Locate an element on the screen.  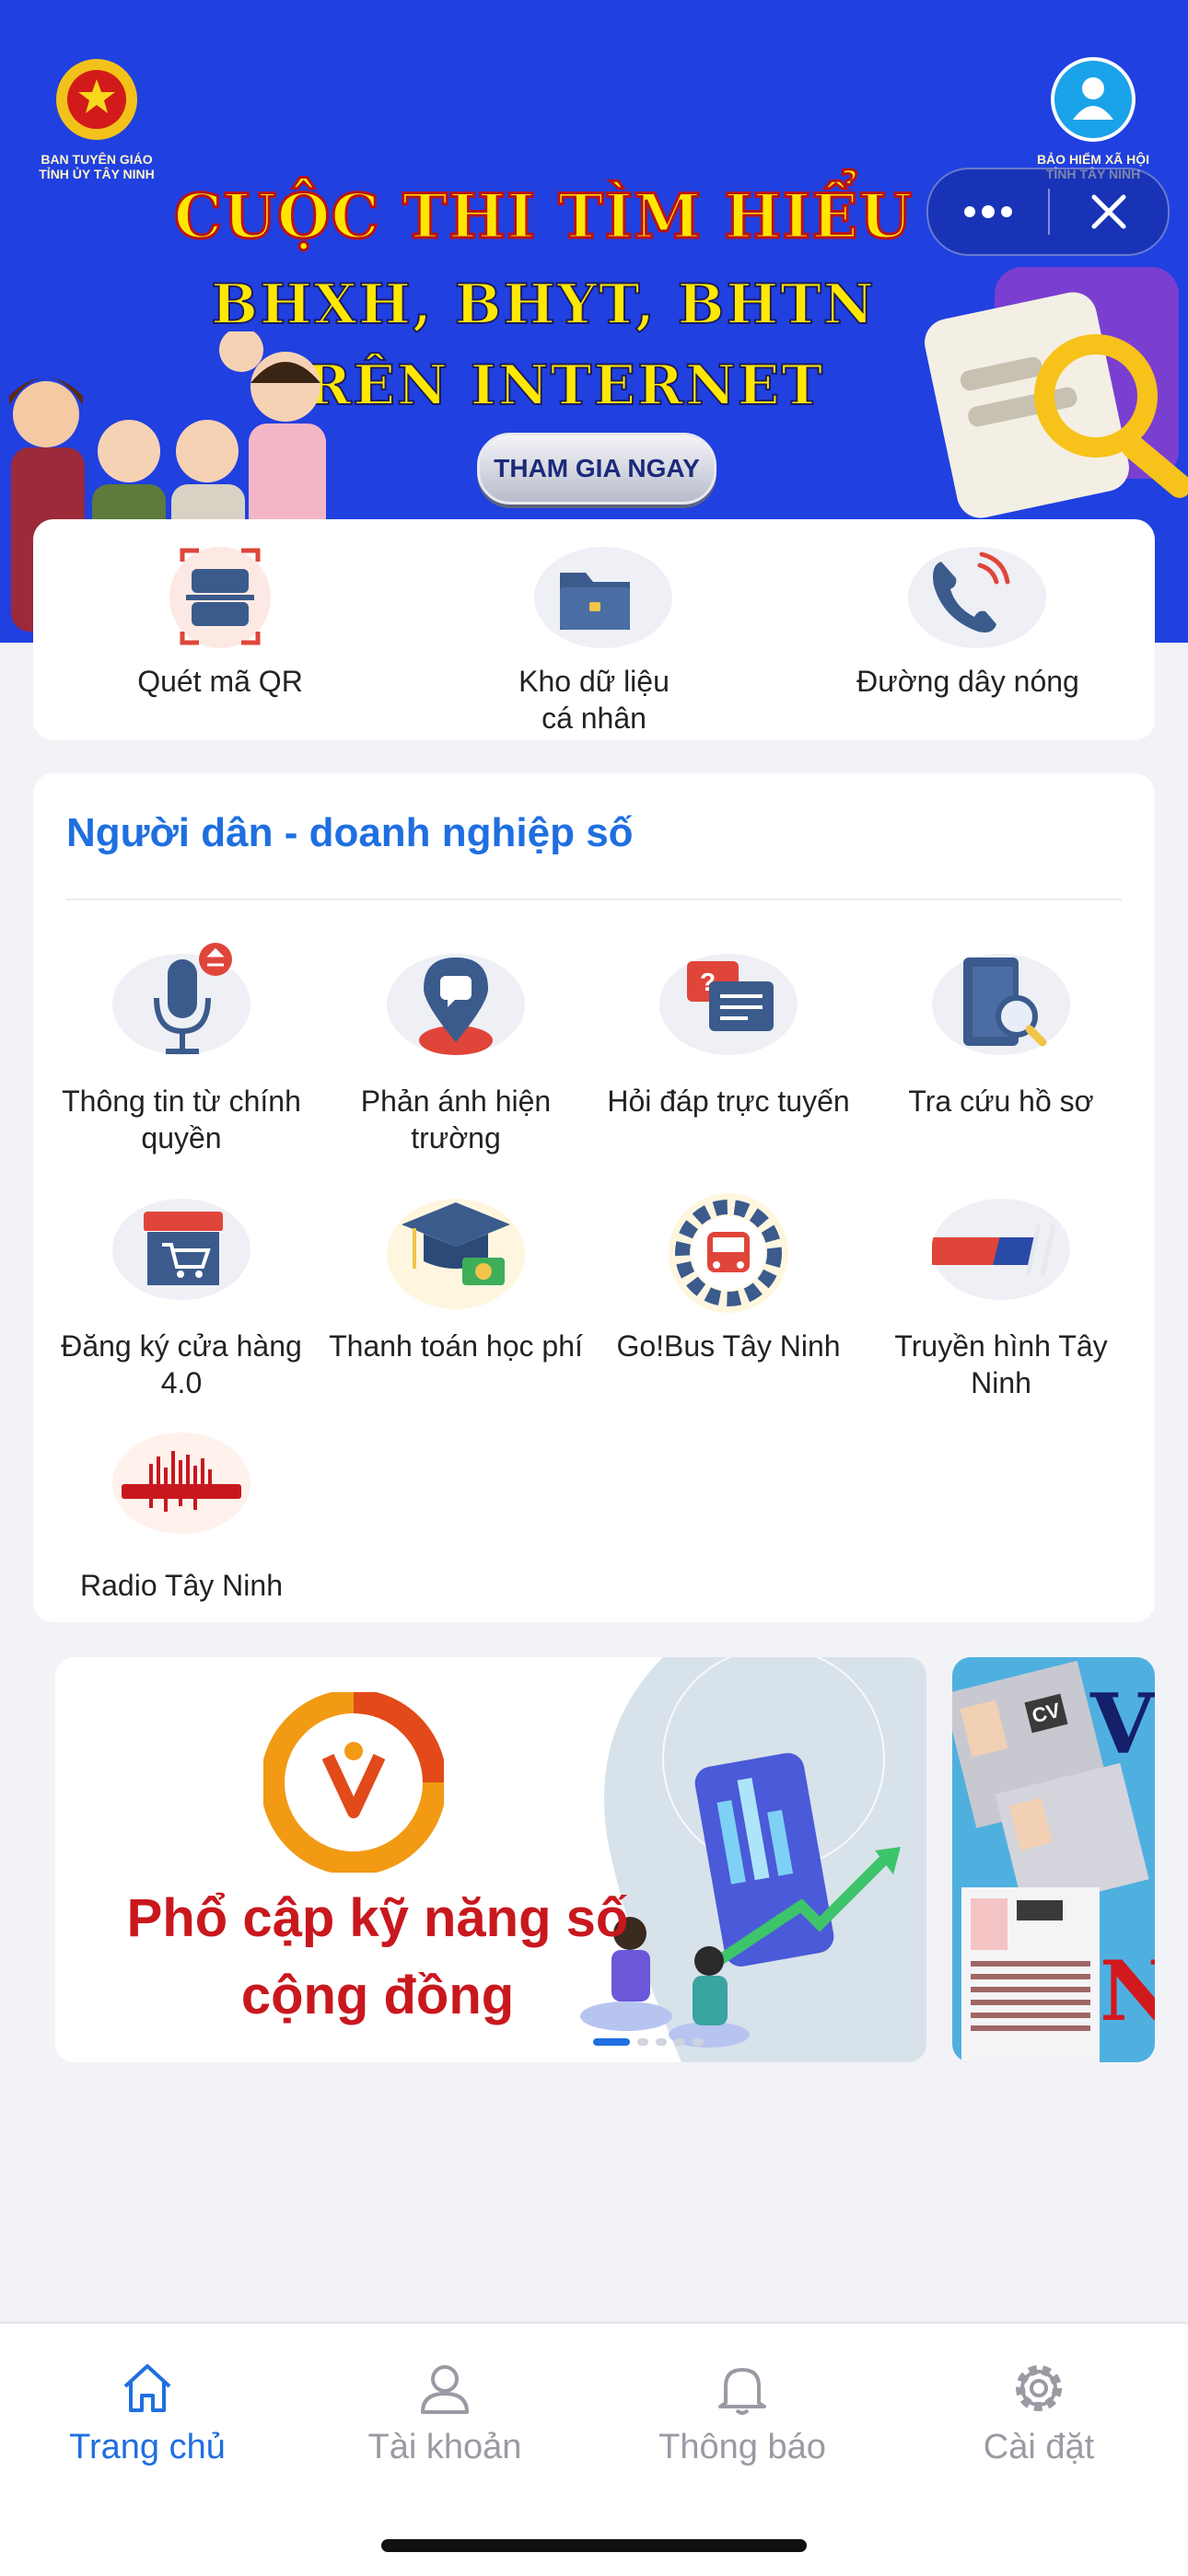
map-pin-chat-icon is located at coordinates (456, 1008).